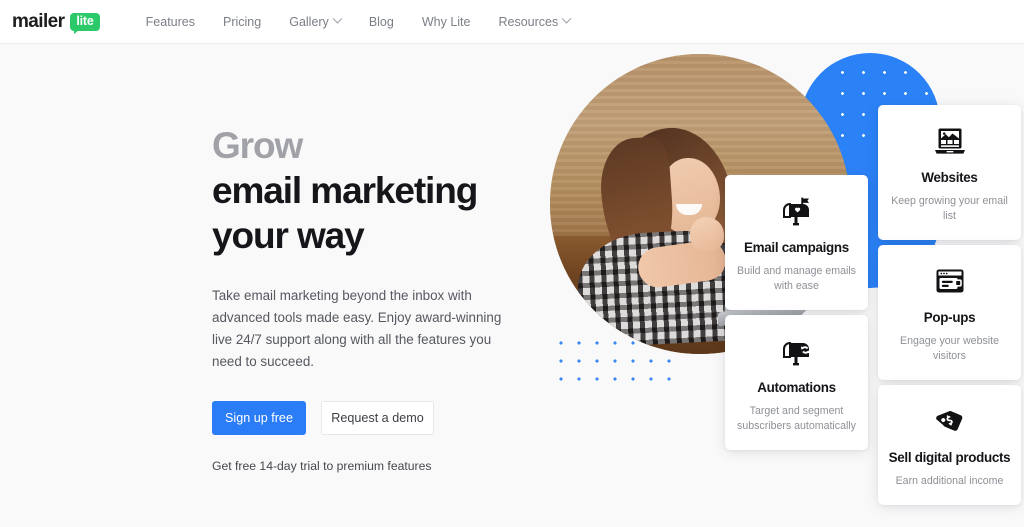 The width and height of the screenshot is (1024, 527). I want to click on nav-item-gallery: Gallery, so click(315, 22).